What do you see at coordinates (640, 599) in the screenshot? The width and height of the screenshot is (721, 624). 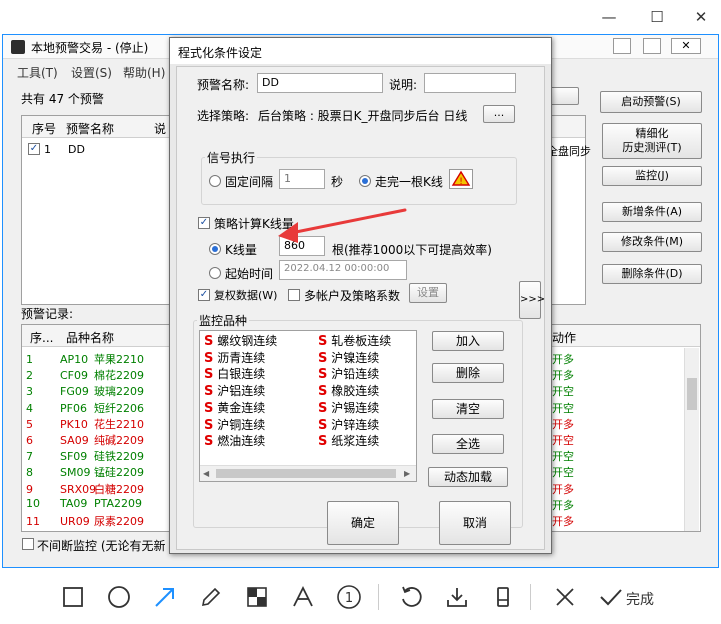 I see `done-label: 完成` at bounding box center [640, 599].